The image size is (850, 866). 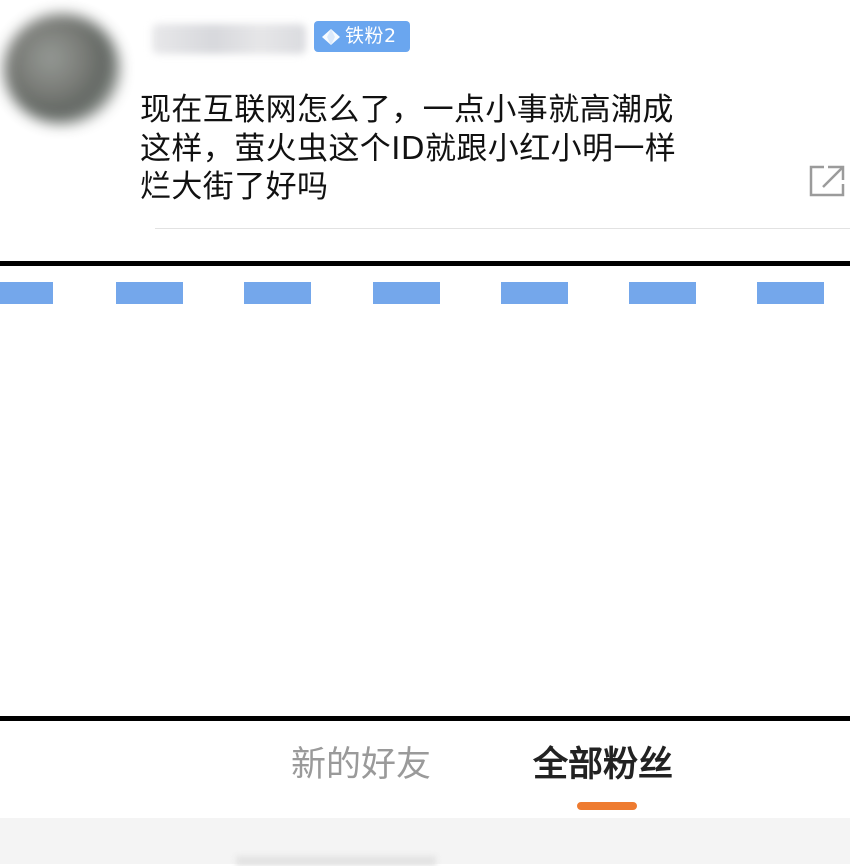 What do you see at coordinates (336, 861) in the screenshot?
I see `blurred-list-item` at bounding box center [336, 861].